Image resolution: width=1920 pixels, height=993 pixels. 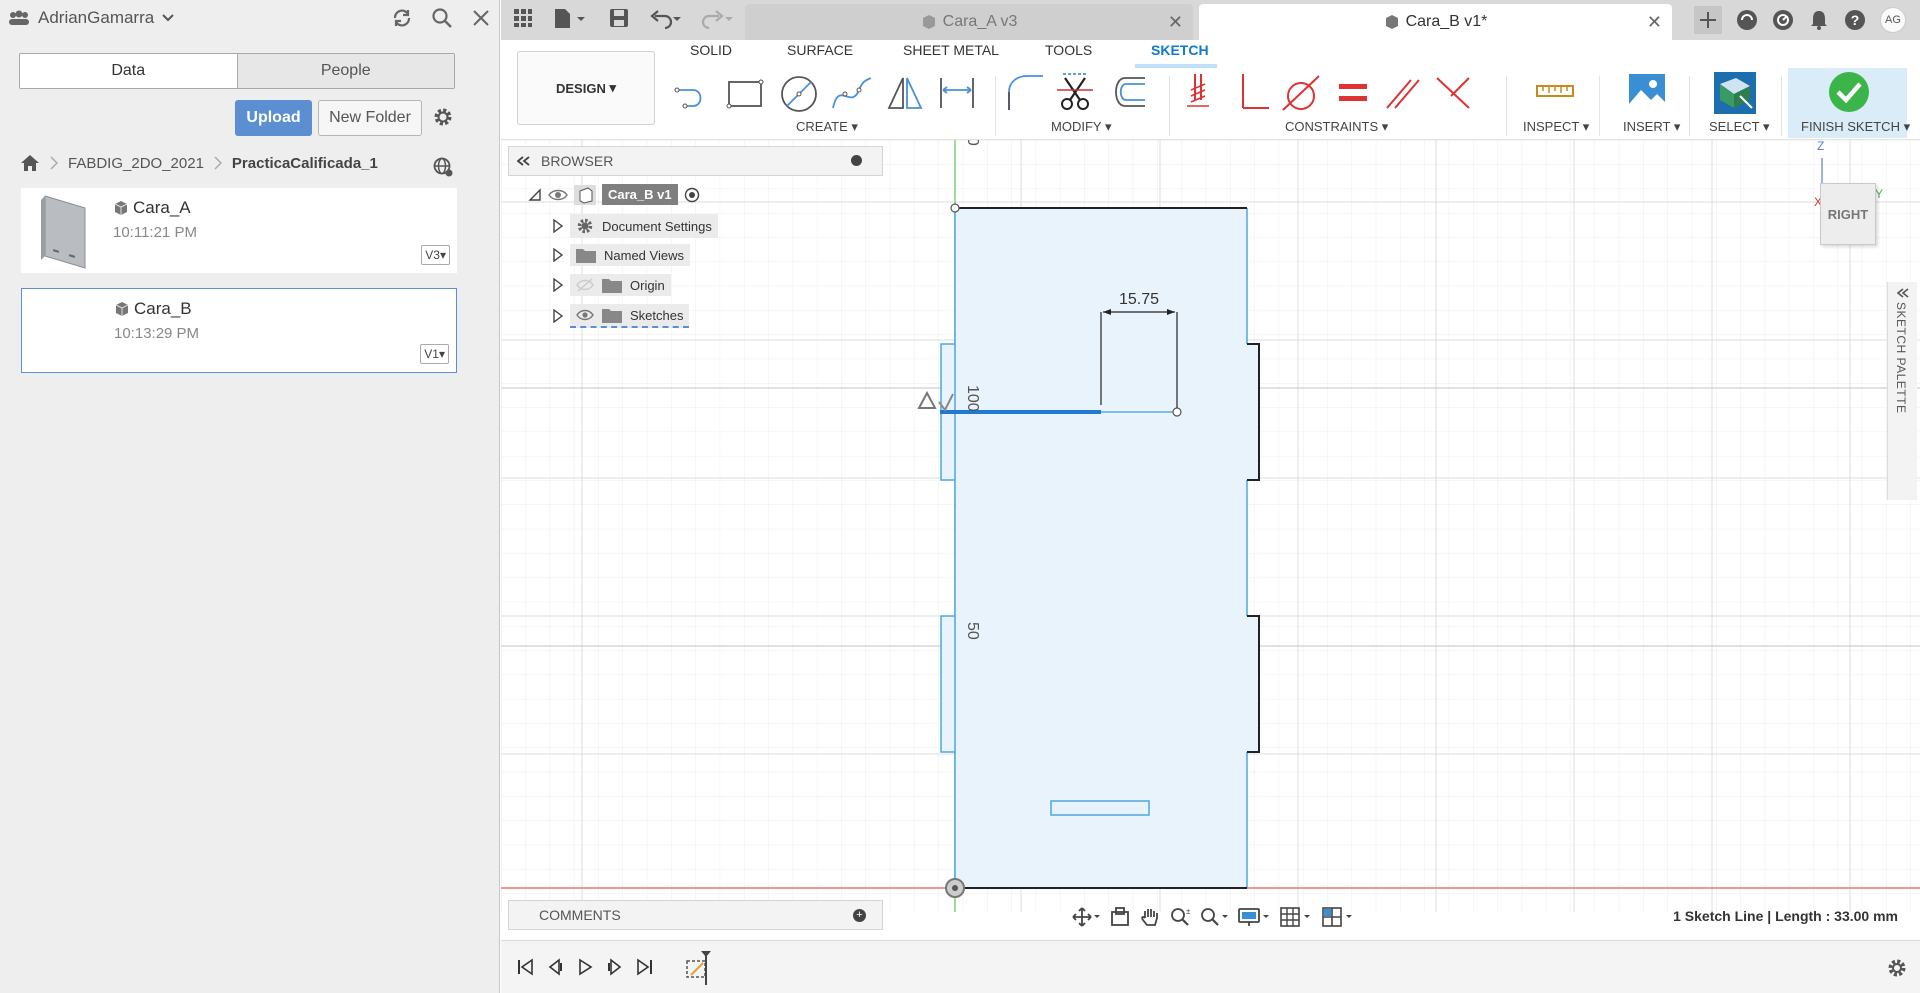 What do you see at coordinates (91, 18) in the screenshot?
I see `team-selector: AdrianGamarra` at bounding box center [91, 18].